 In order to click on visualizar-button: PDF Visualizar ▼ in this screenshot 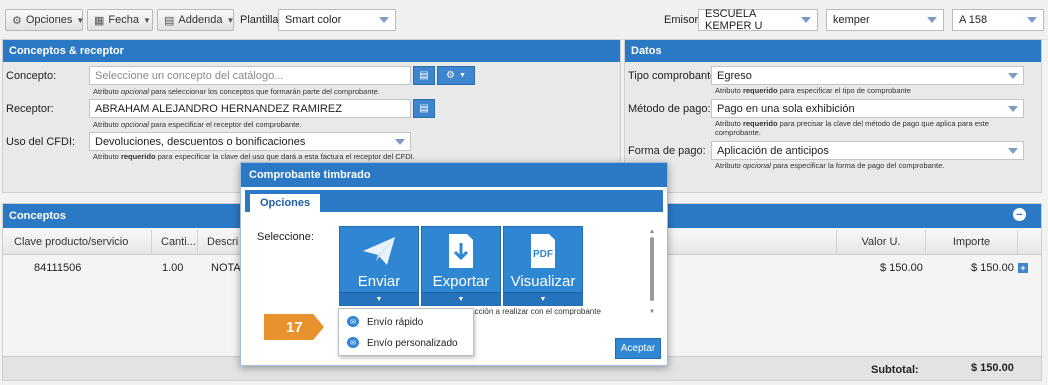, I will do `click(543, 266)`.